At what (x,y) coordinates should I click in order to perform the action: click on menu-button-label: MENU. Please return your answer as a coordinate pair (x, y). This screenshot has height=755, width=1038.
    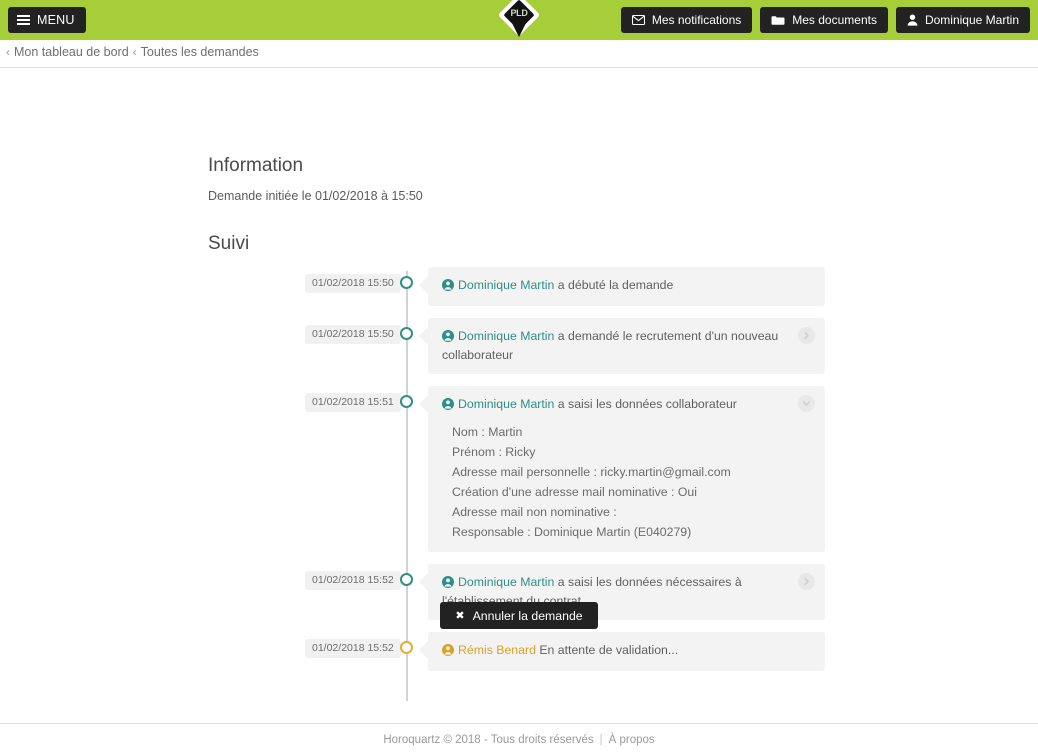
    Looking at the image, I should click on (56, 20).